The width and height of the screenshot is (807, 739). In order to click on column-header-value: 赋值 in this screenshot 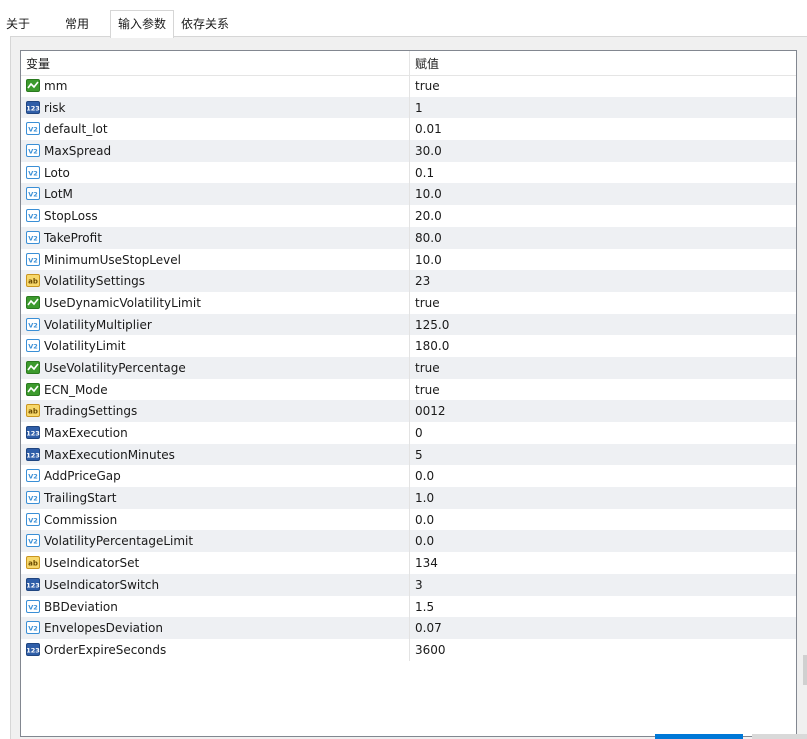, I will do `click(602, 63)`.